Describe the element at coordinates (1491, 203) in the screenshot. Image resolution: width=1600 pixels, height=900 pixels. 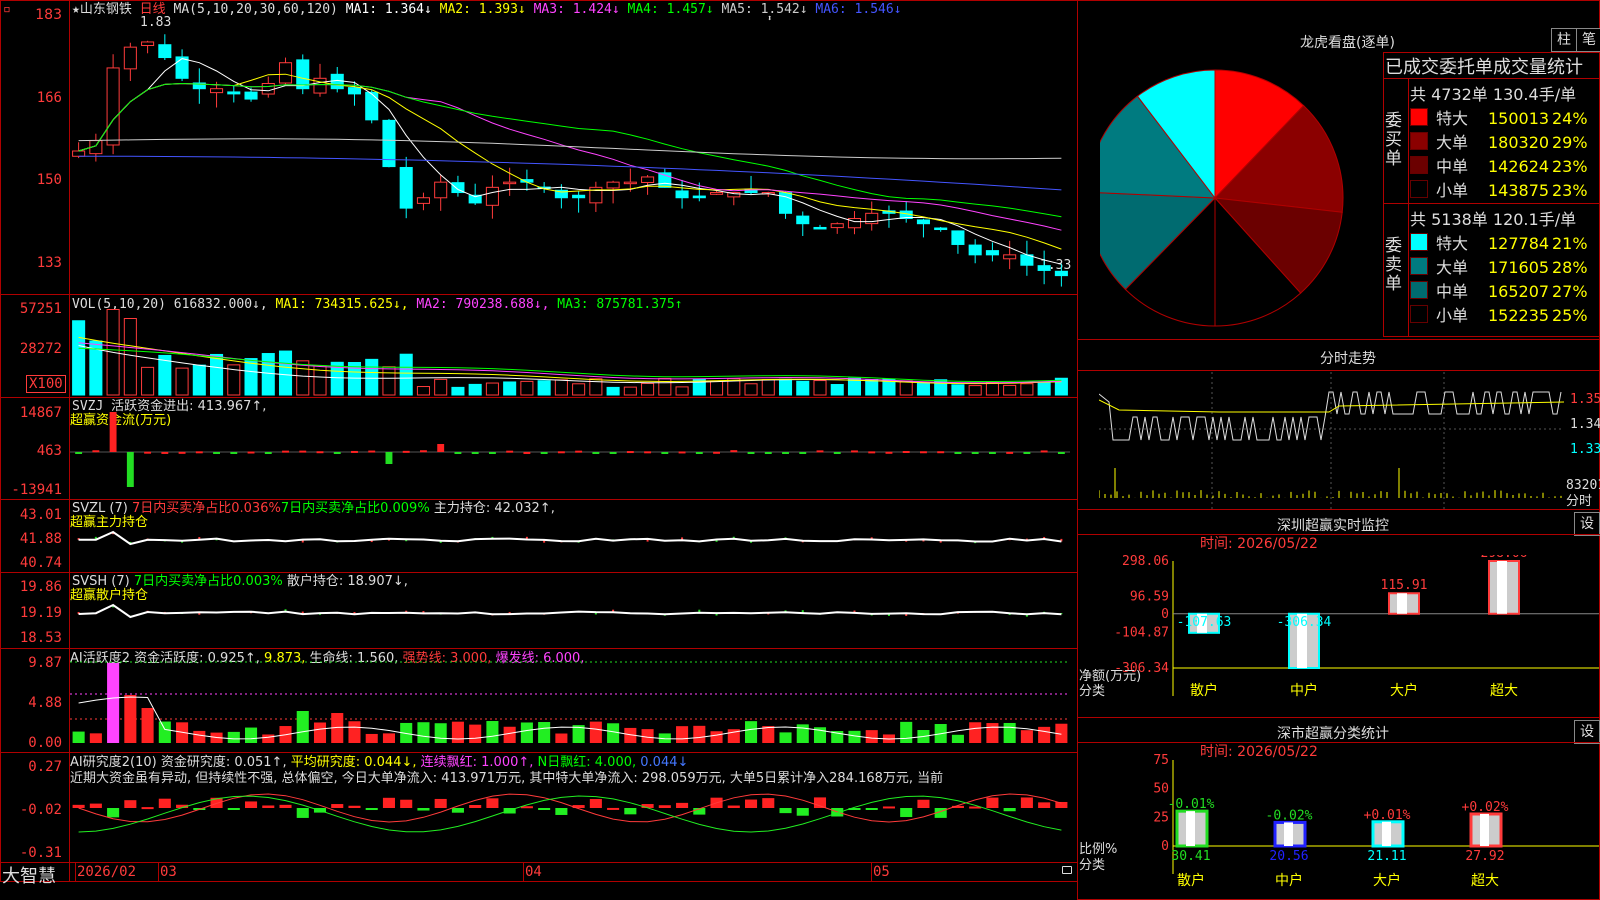
I see `stats-mid-line` at that location.